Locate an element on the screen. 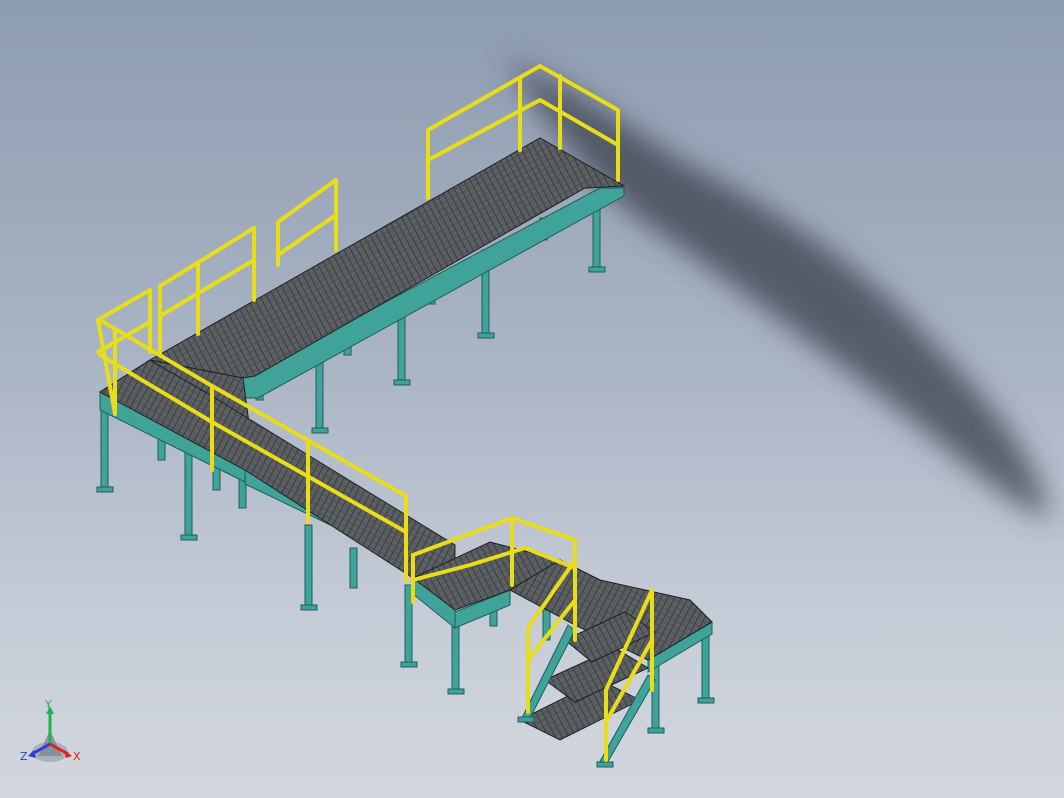 The image size is (1064, 798). y-axis-label: Y is located at coordinates (48, 705).